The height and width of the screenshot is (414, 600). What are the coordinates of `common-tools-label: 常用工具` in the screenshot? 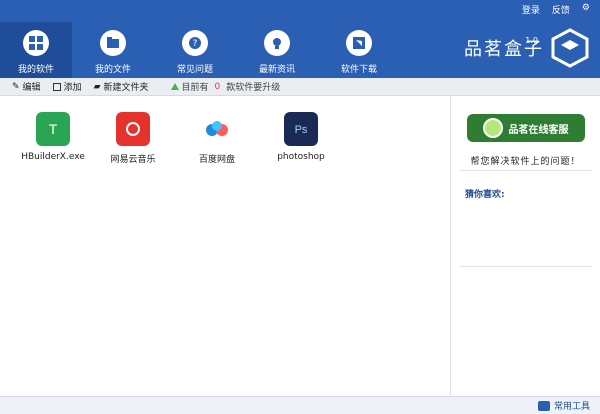 It's located at (571, 407).